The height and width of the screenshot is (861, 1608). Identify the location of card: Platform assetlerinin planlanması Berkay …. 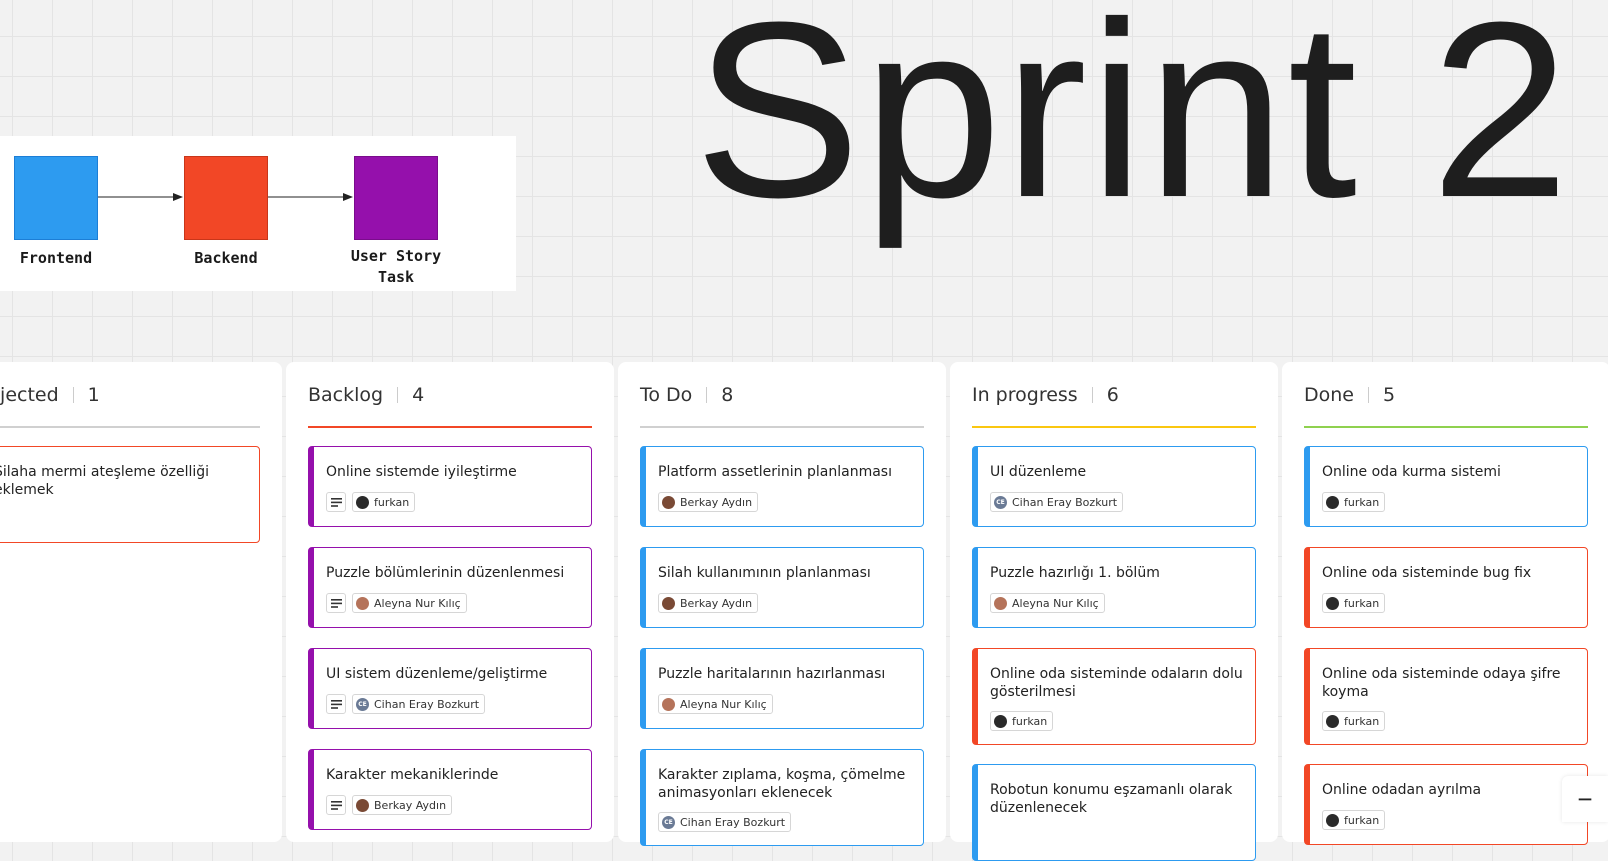
(782, 486).